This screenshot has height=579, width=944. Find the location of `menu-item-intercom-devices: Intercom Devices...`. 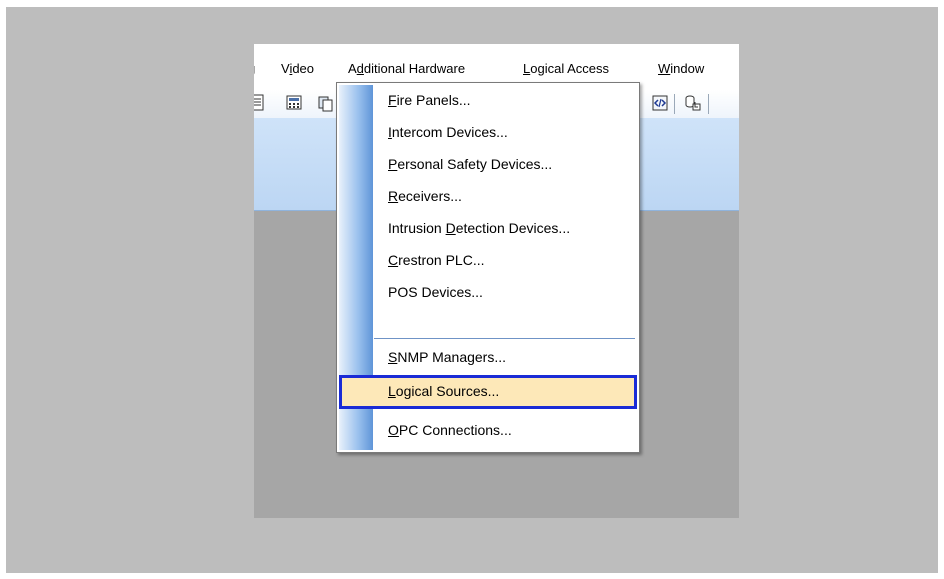

menu-item-intercom-devices: Intercom Devices... is located at coordinates (487, 133).